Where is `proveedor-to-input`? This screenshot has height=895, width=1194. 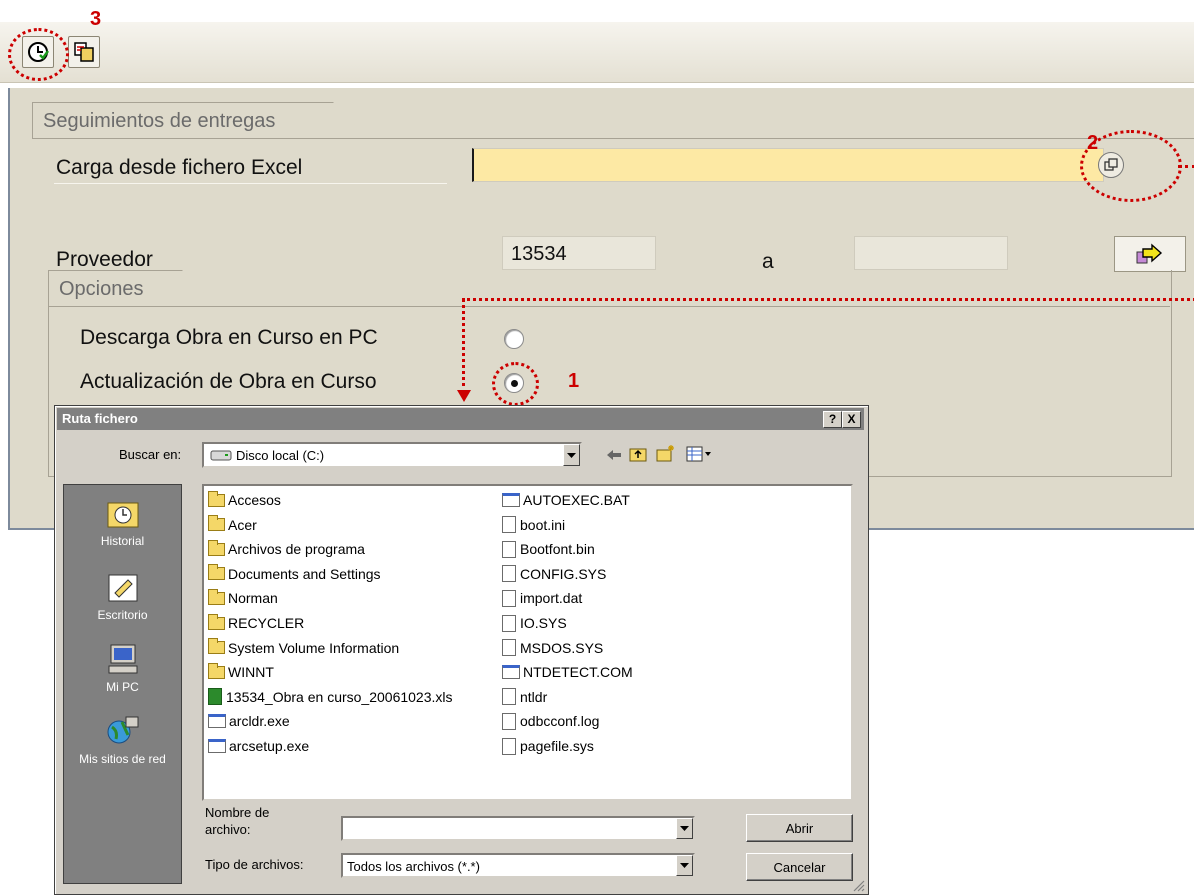
proveedor-to-input is located at coordinates (931, 253).